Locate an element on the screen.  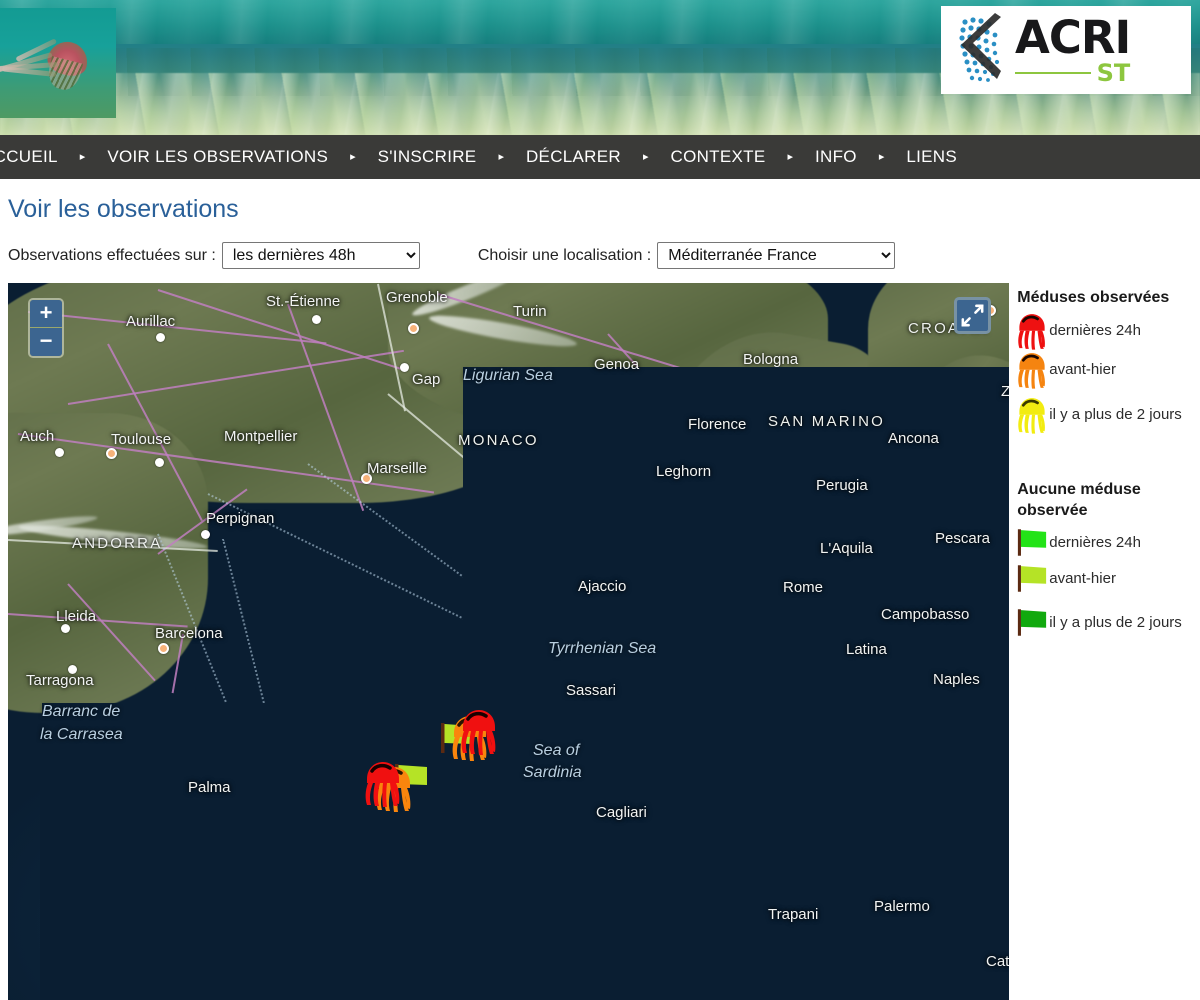
page-title: Voir les observations is located at coordinates (123, 209).